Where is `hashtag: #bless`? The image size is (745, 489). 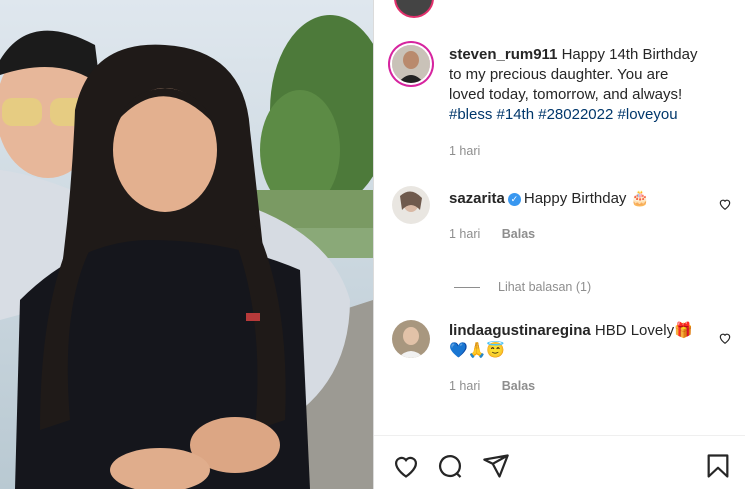 hashtag: #bless is located at coordinates (470, 114).